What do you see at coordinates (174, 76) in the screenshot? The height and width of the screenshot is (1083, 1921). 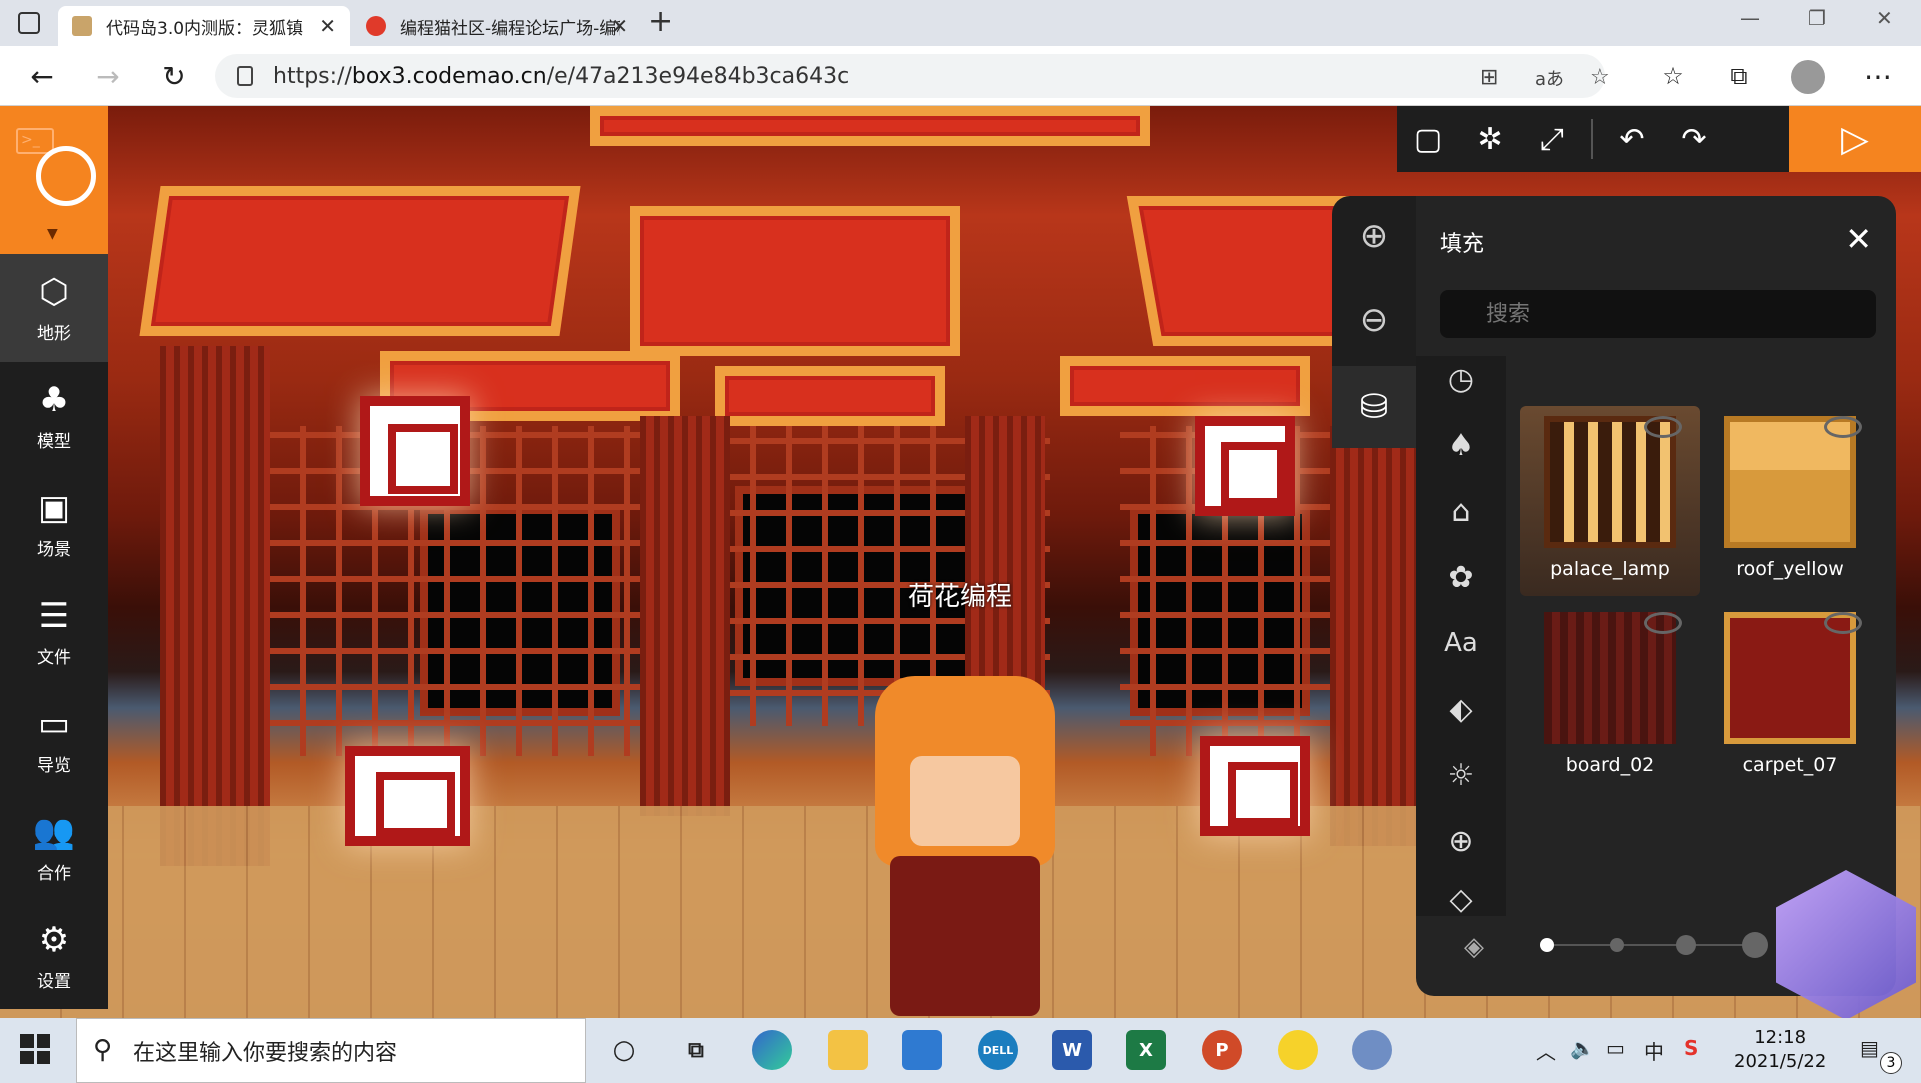 I see `refresh-icon: ↻` at bounding box center [174, 76].